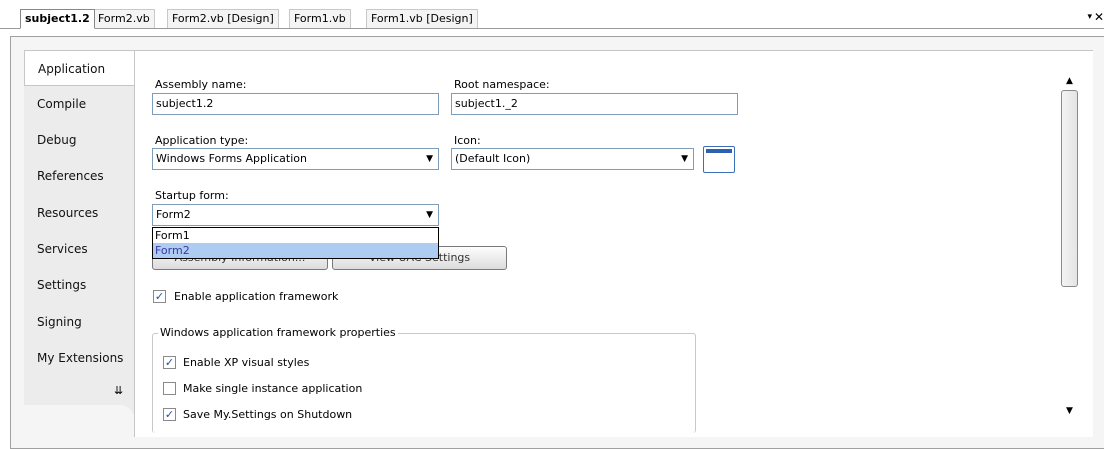 The height and width of the screenshot is (449, 1104). Describe the element at coordinates (1099, 17) in the screenshot. I see `close-document-icon: ✕` at that location.